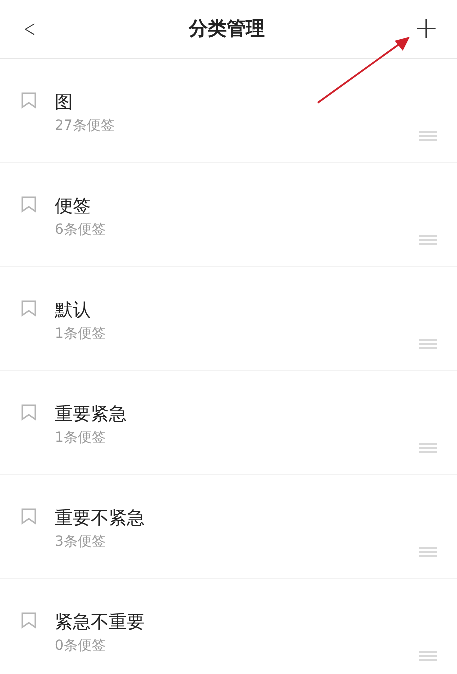  I want to click on category-name: 重要紧急, so click(91, 415).